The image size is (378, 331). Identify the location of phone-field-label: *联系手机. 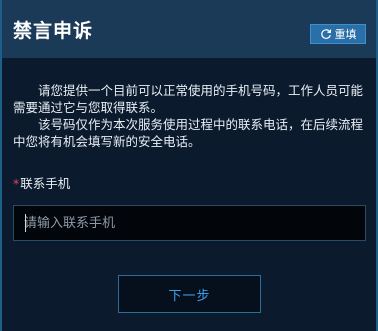
(41, 184).